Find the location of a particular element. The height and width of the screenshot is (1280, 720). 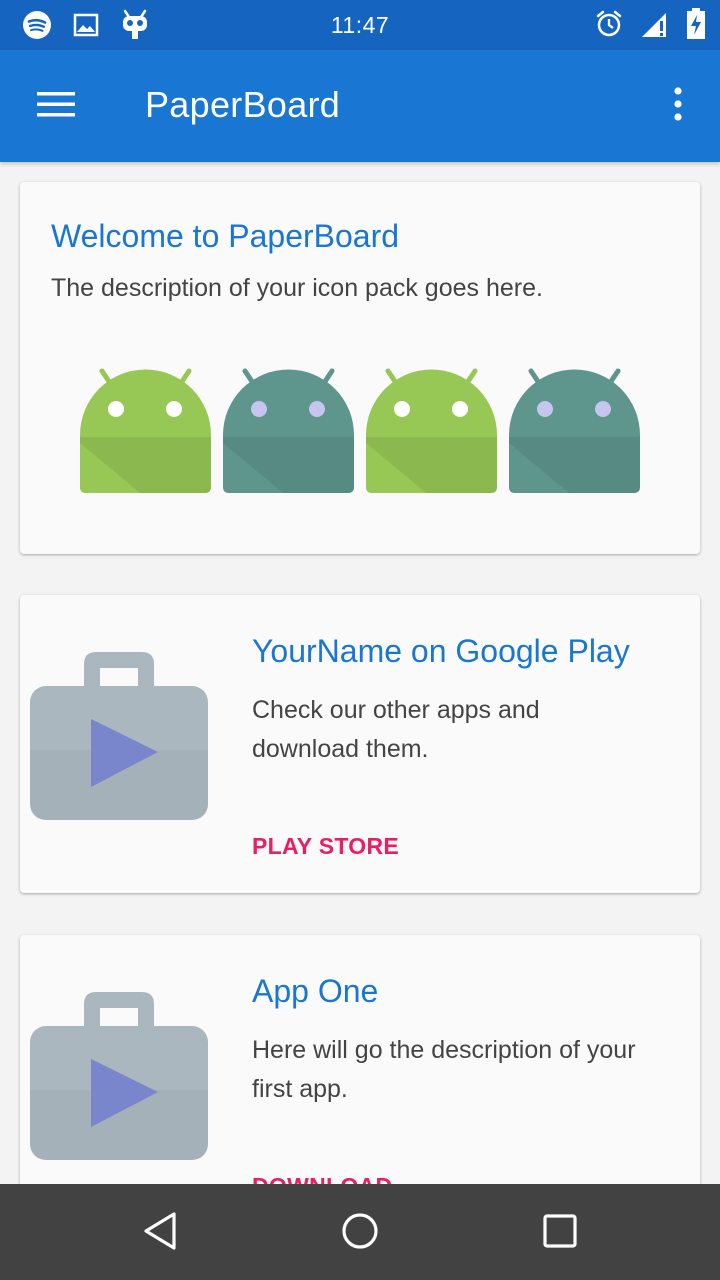

navigation-menu-button is located at coordinates (56, 106).